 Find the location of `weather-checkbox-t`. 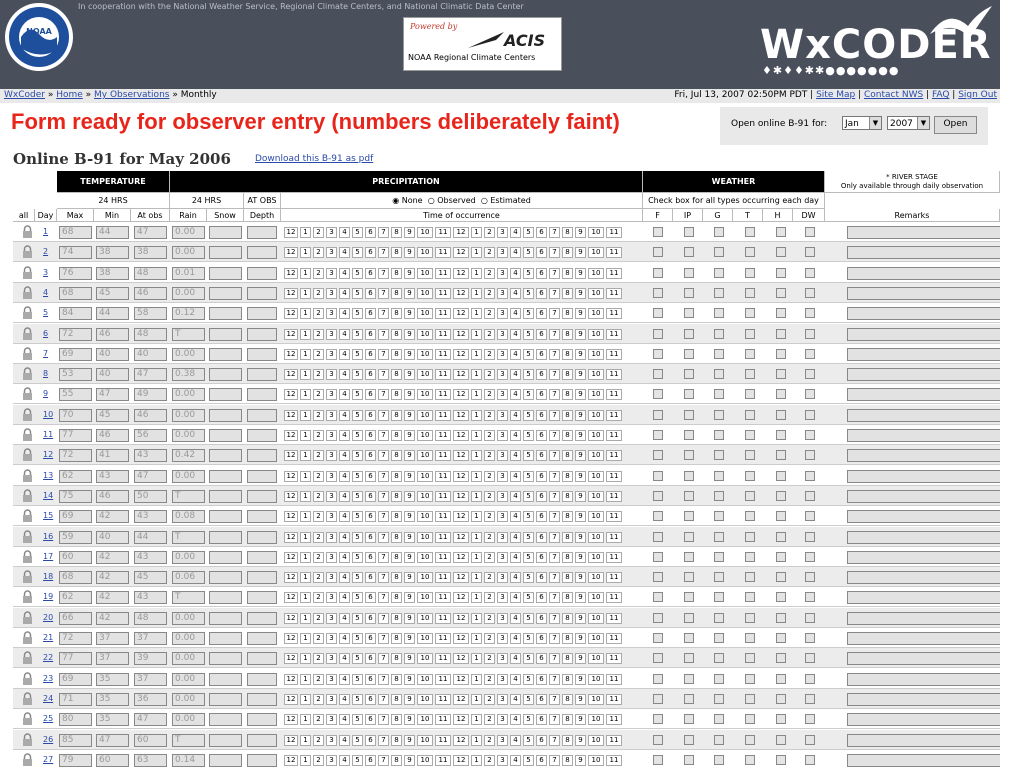

weather-checkbox-t is located at coordinates (750, 556).